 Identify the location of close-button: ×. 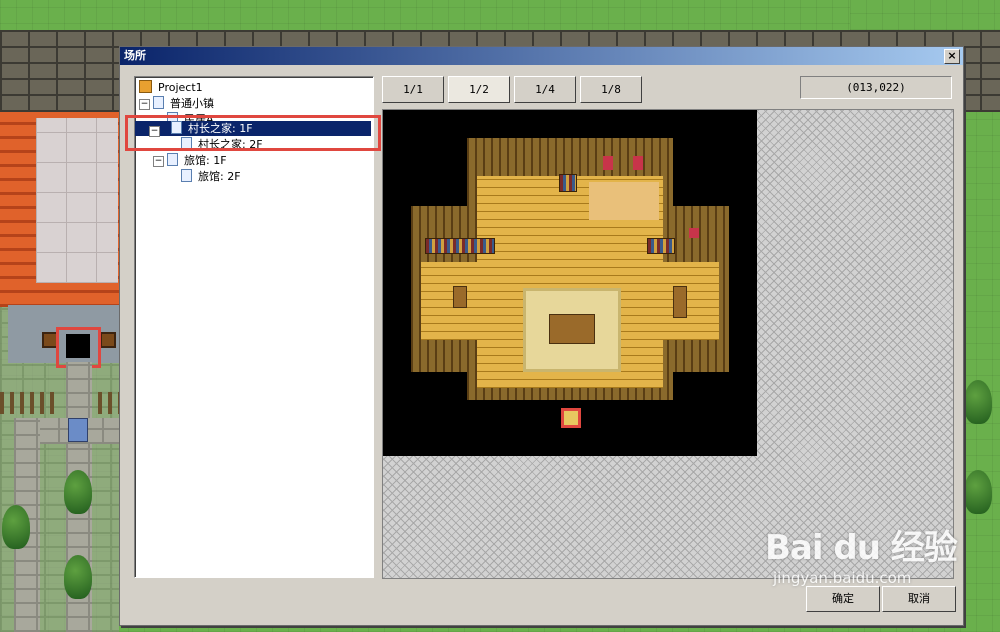
(952, 56).